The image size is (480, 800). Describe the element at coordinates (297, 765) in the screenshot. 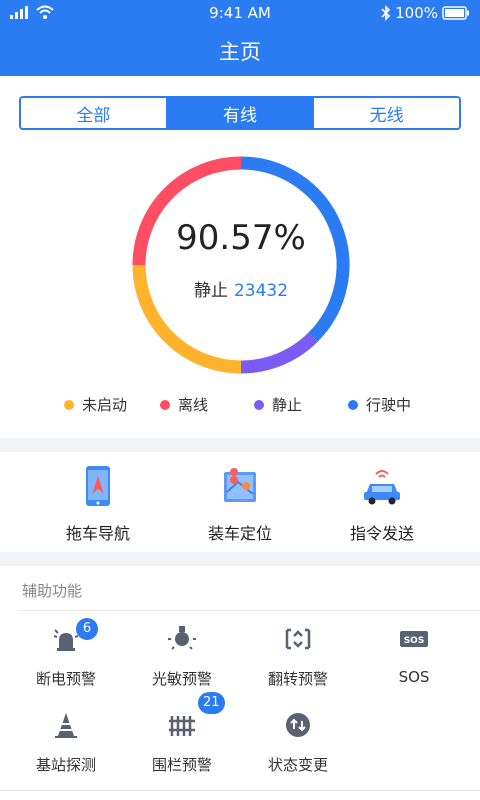

I see `aux-item-label: 状态变更` at that location.